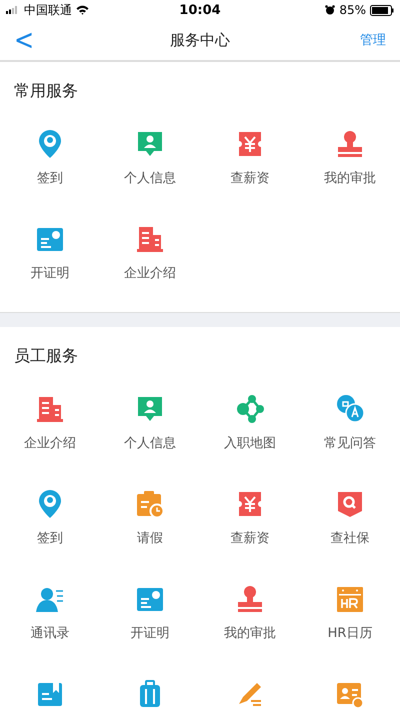 The width and height of the screenshot is (400, 711). I want to click on search-badge-icon, so click(350, 504).